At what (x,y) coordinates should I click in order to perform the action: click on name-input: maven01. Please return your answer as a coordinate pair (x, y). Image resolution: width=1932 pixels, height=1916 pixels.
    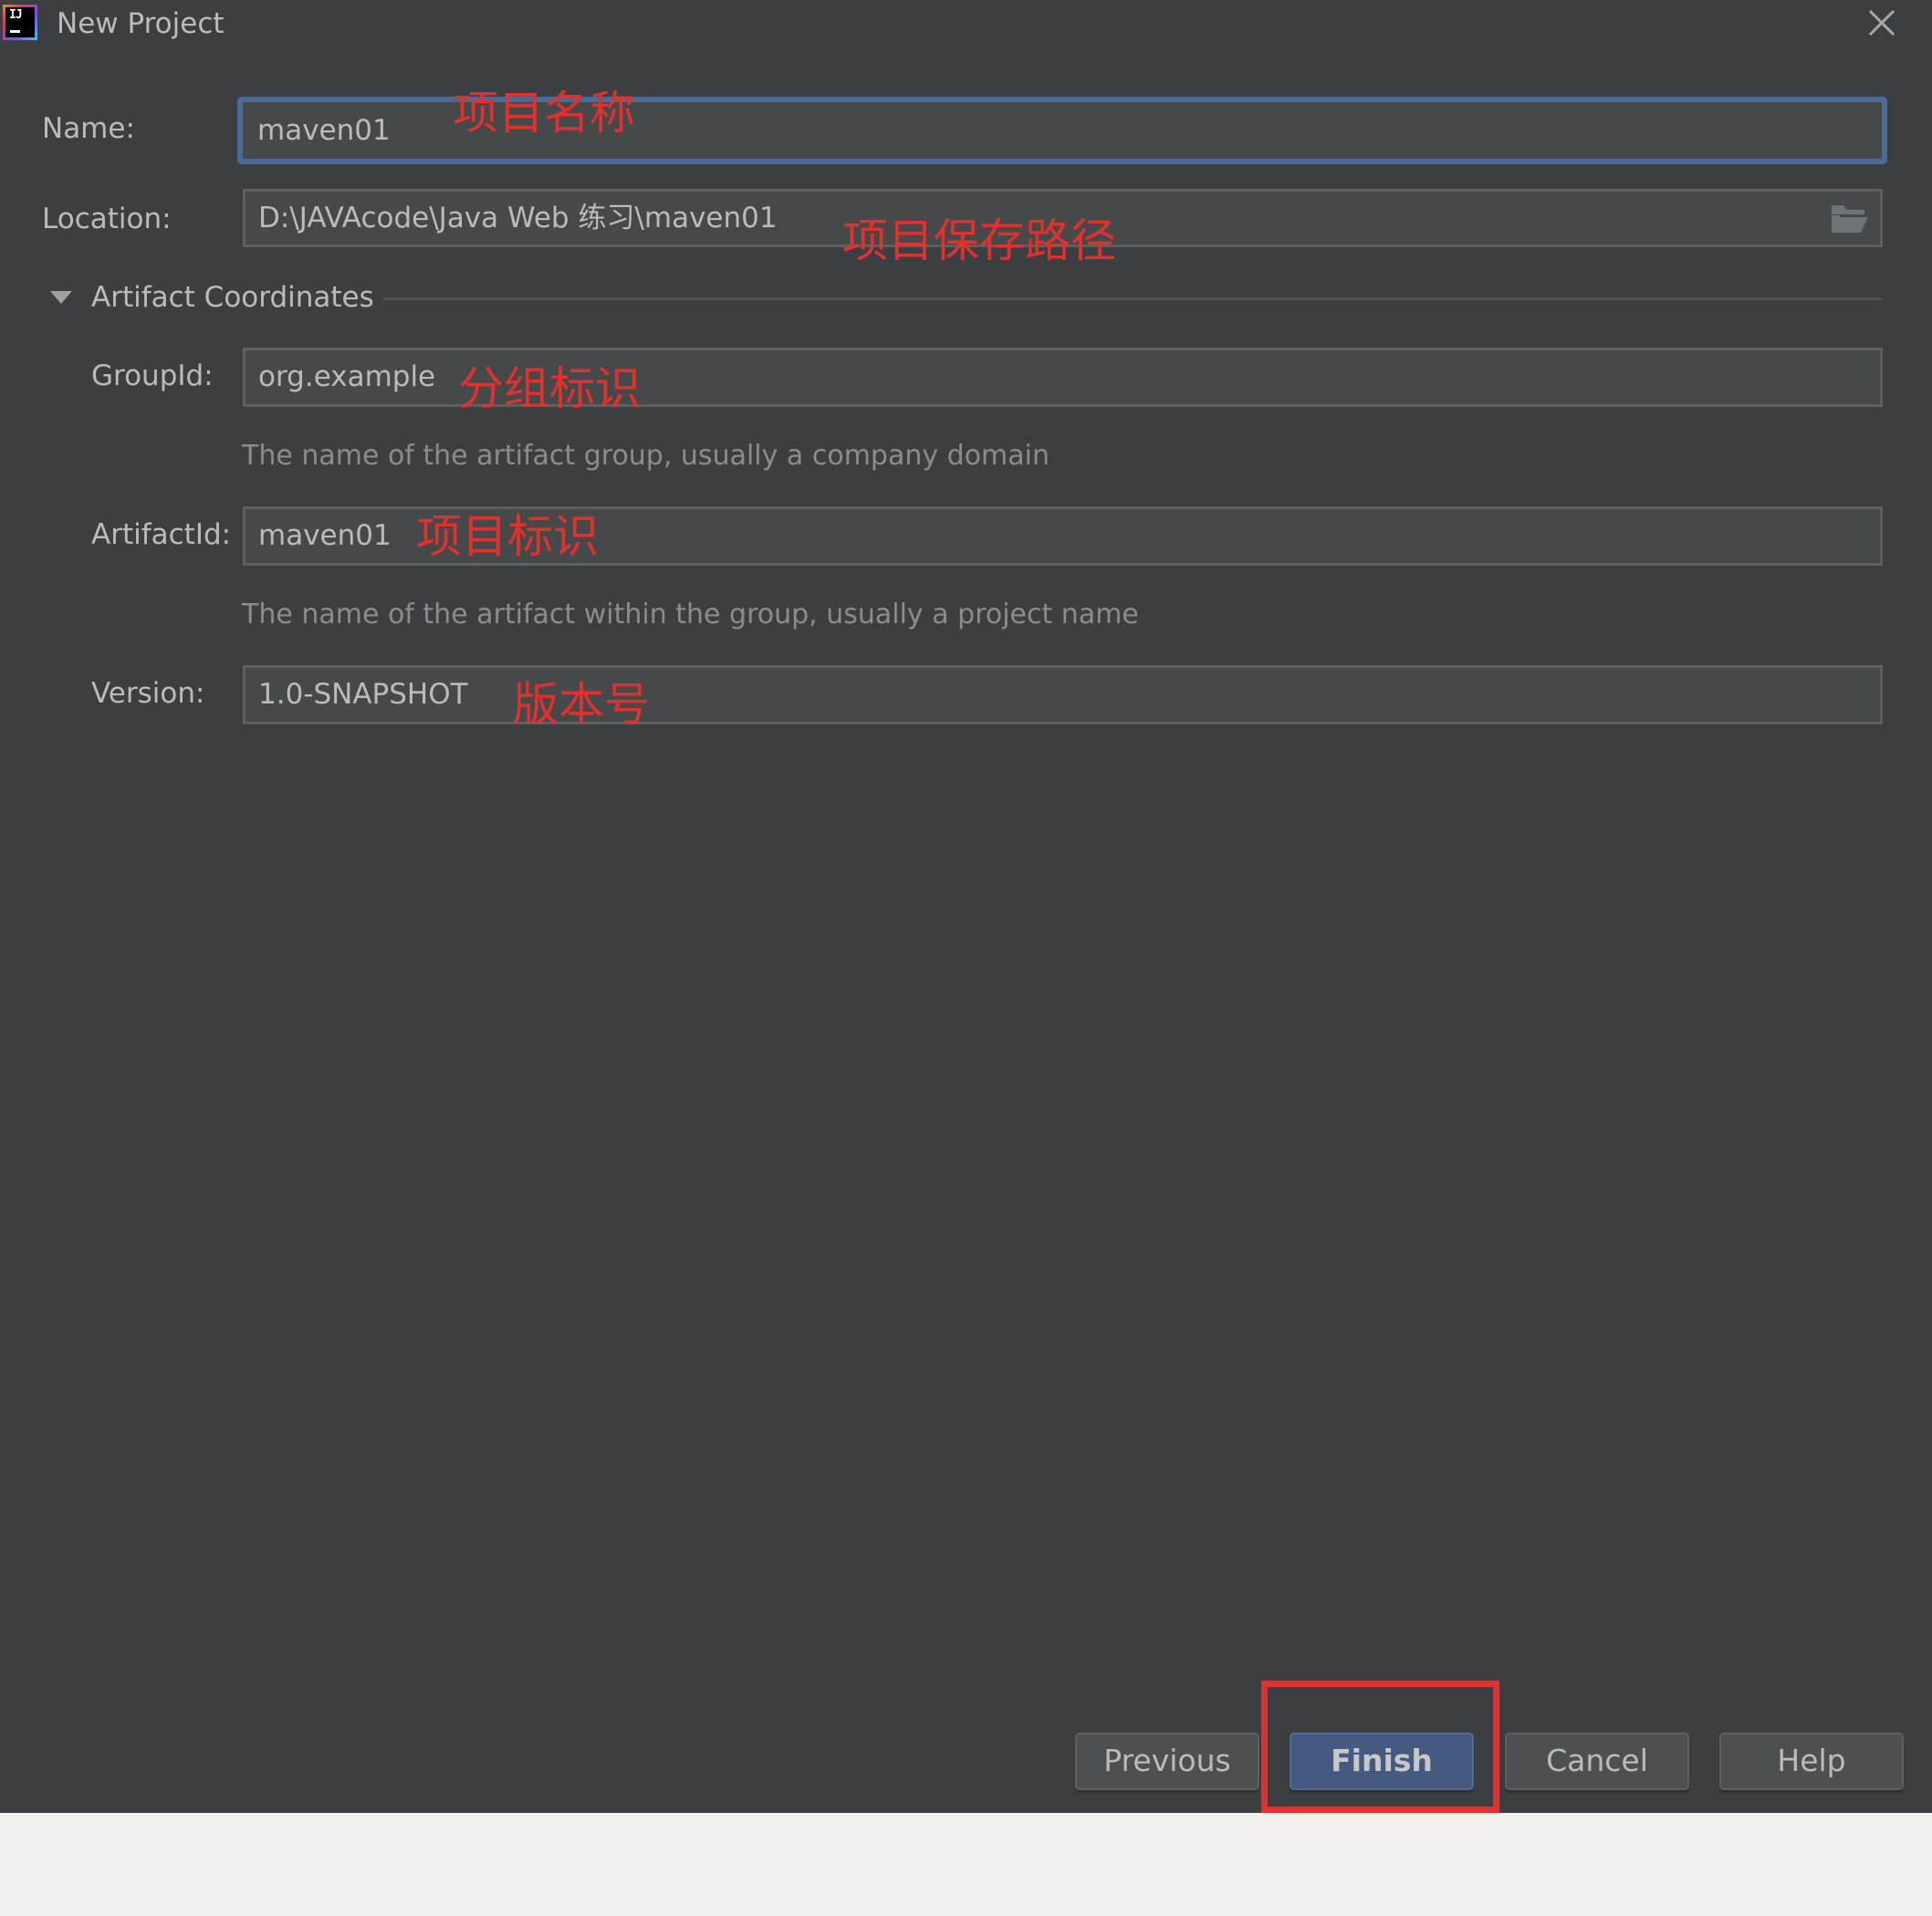
    Looking at the image, I should click on (1062, 130).